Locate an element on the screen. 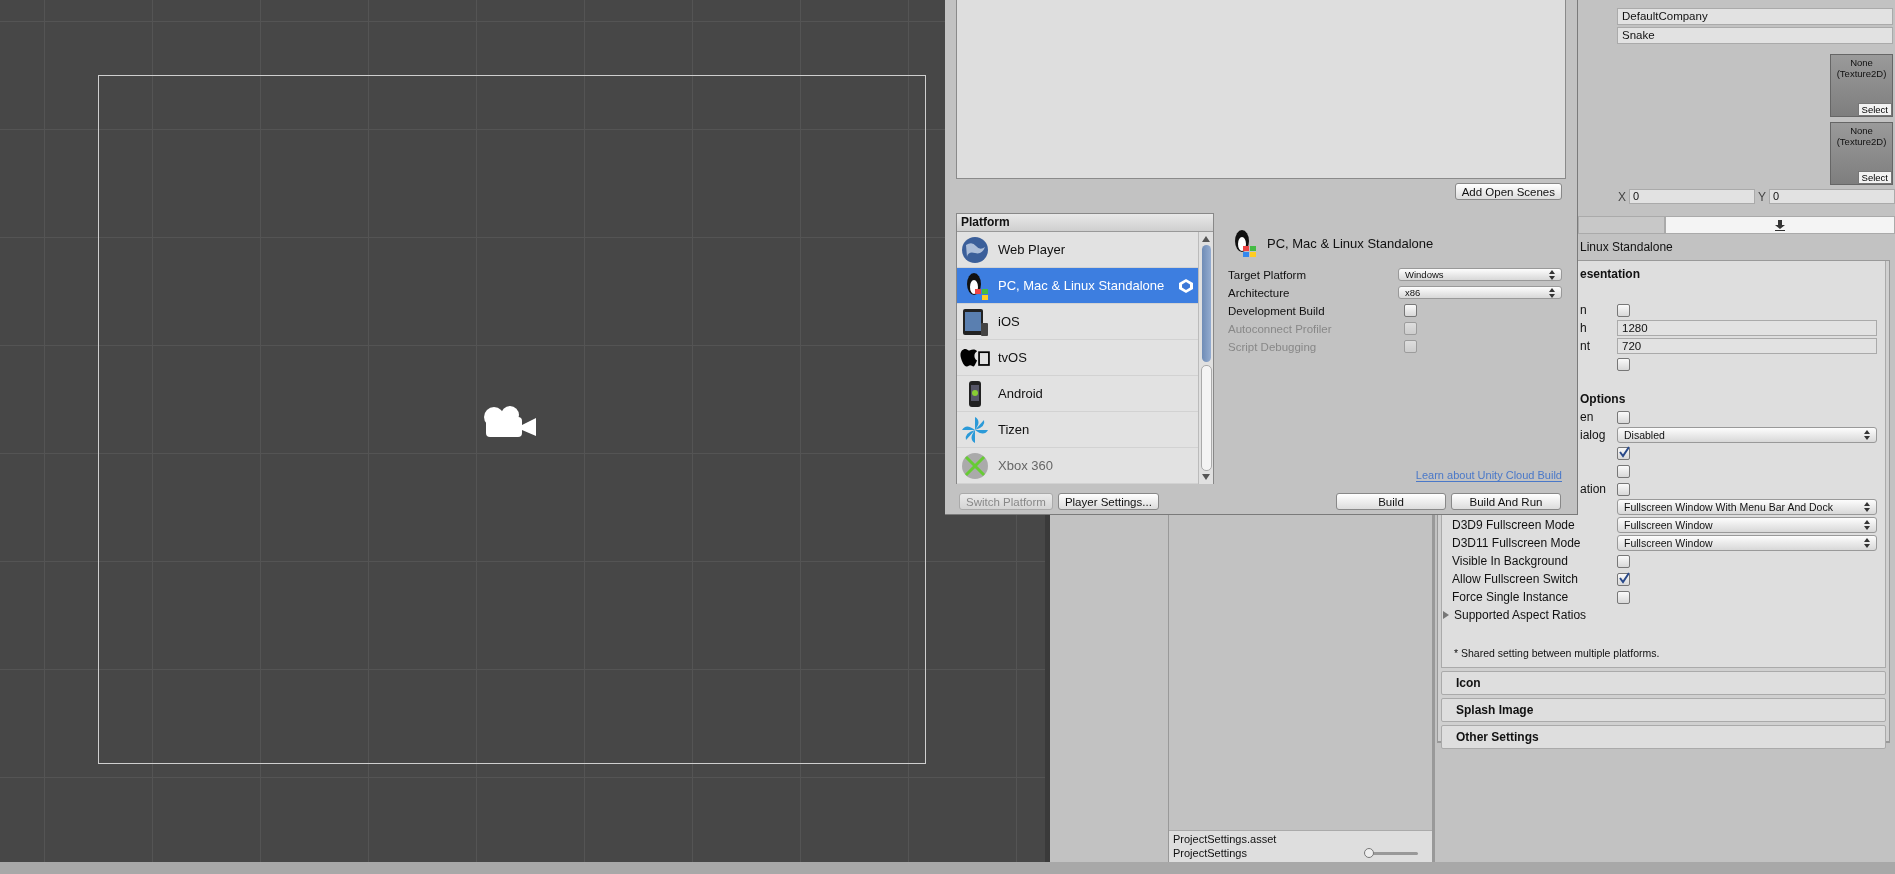  platform-item: tvOS is located at coordinates (1077, 358).